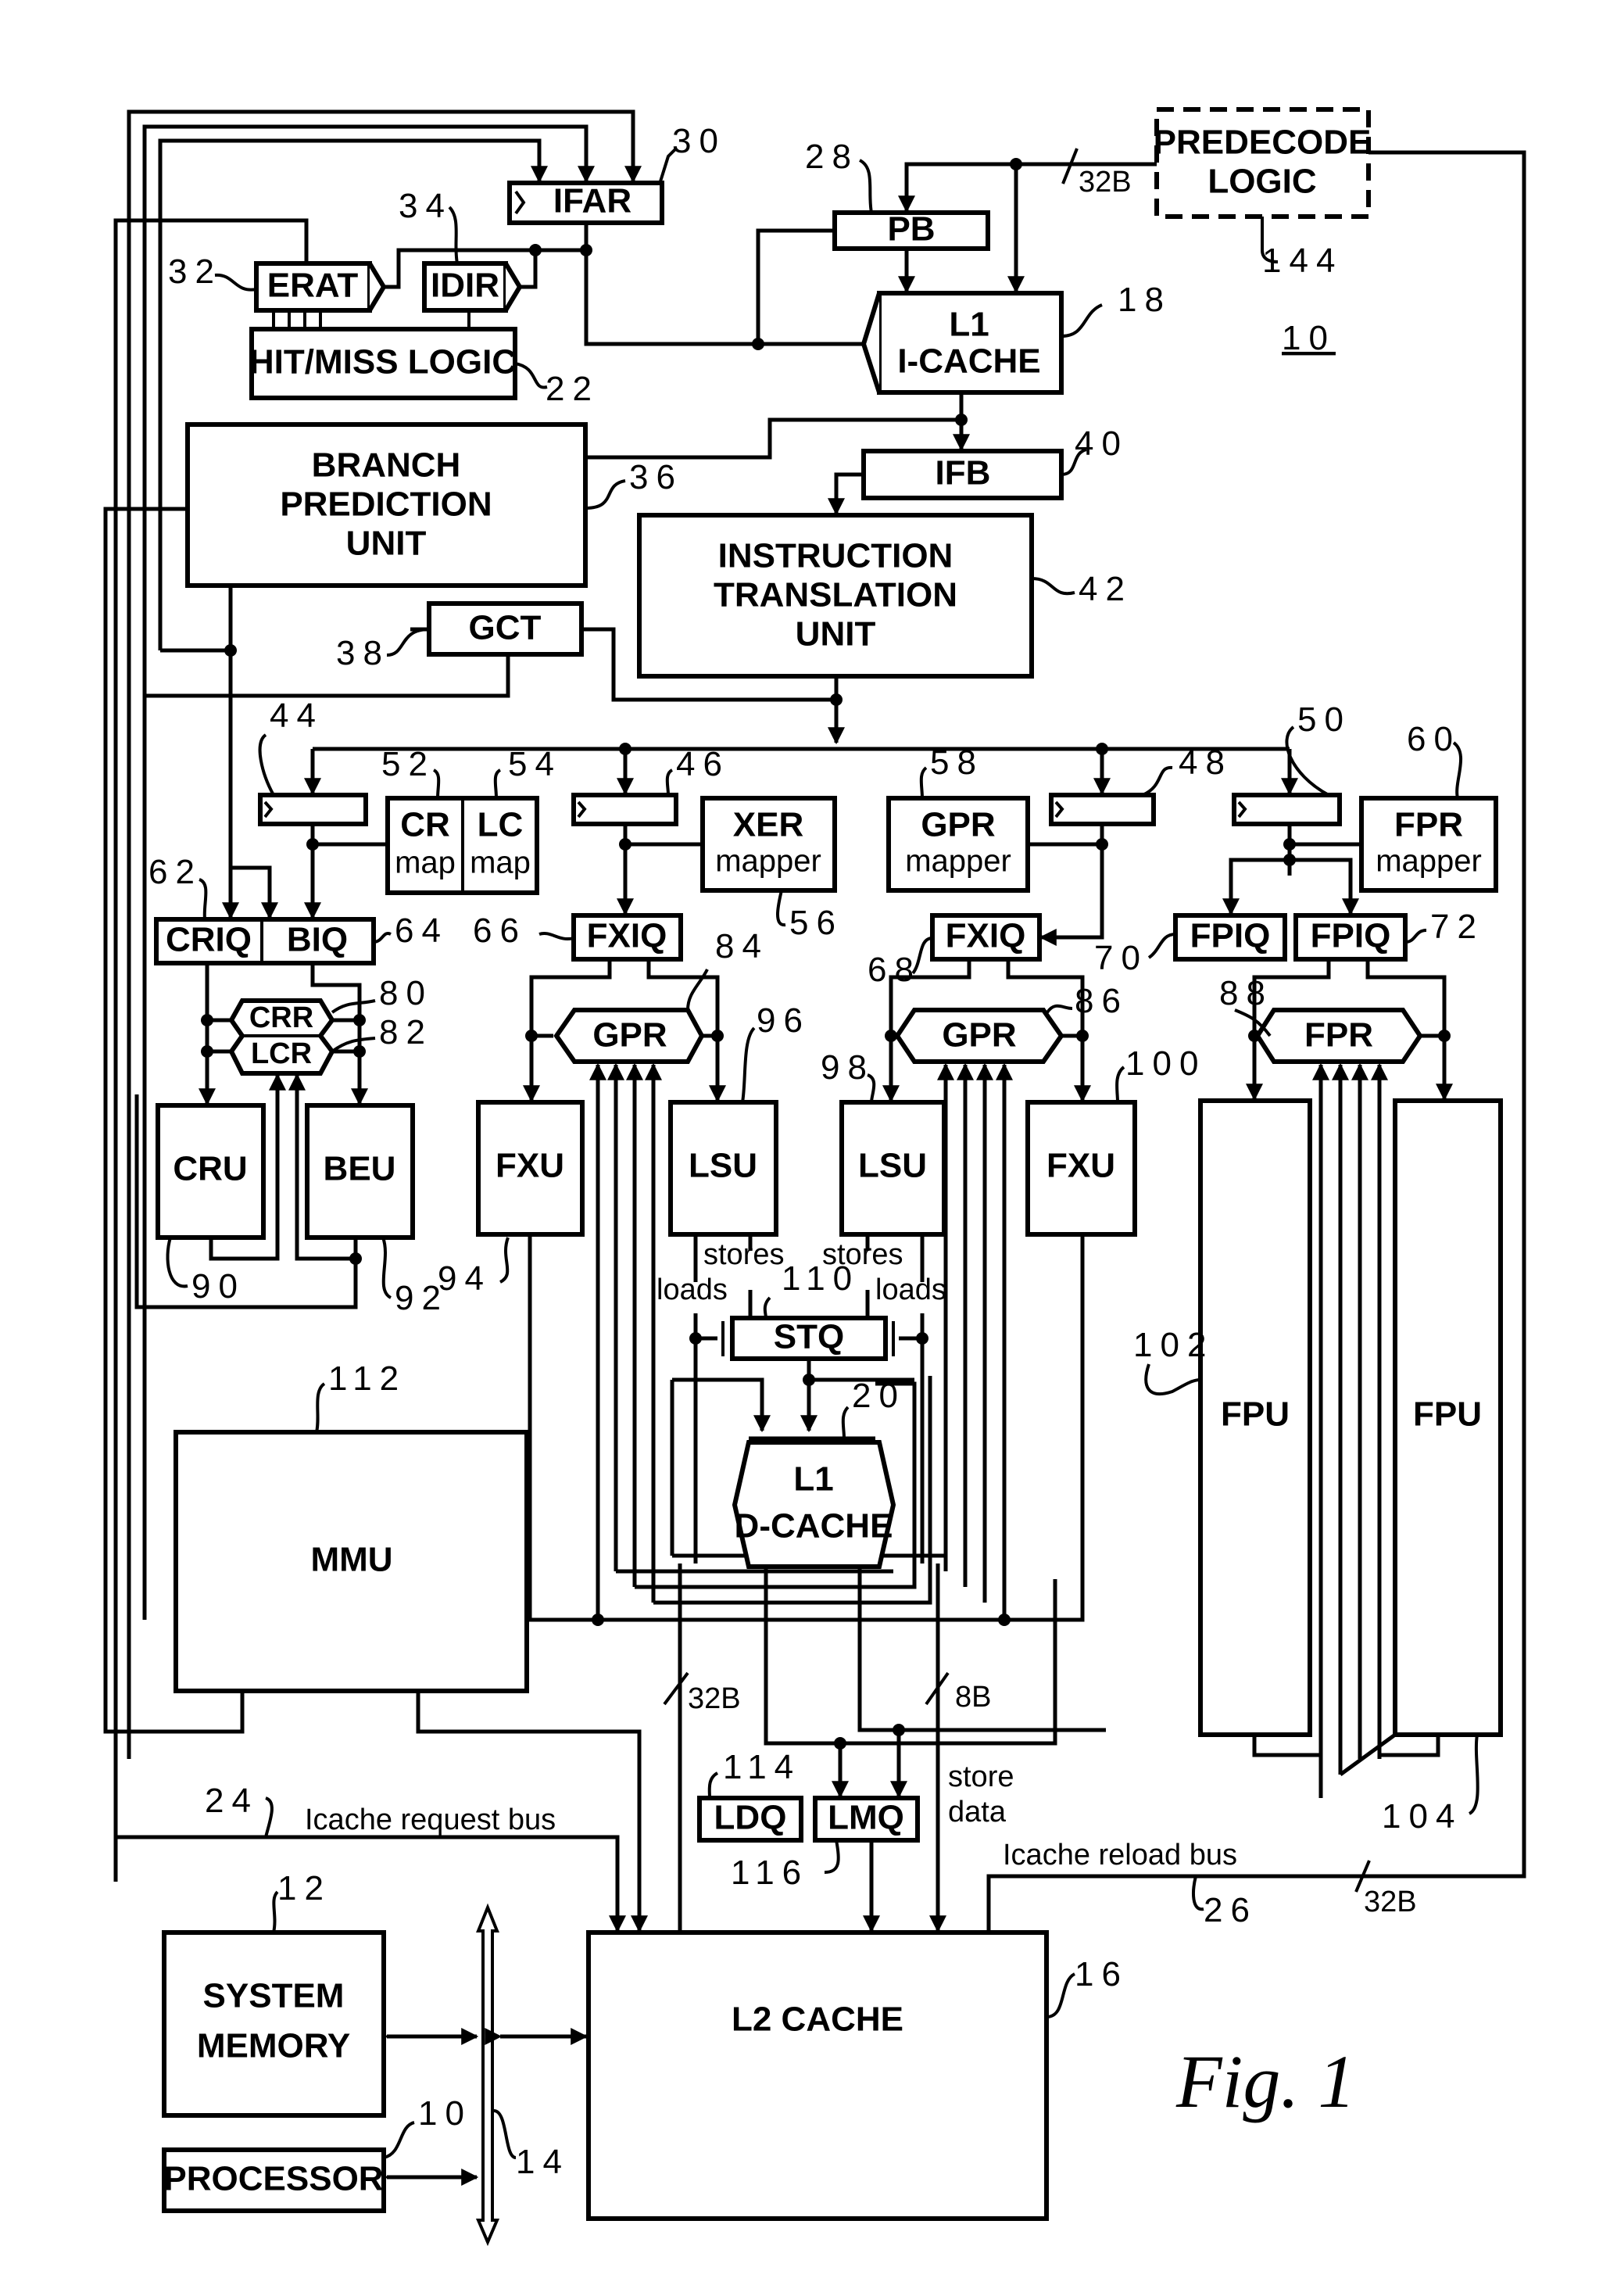 The image size is (1610, 2296). What do you see at coordinates (969, 325) in the screenshot?
I see `icache-label-1: L1` at bounding box center [969, 325].